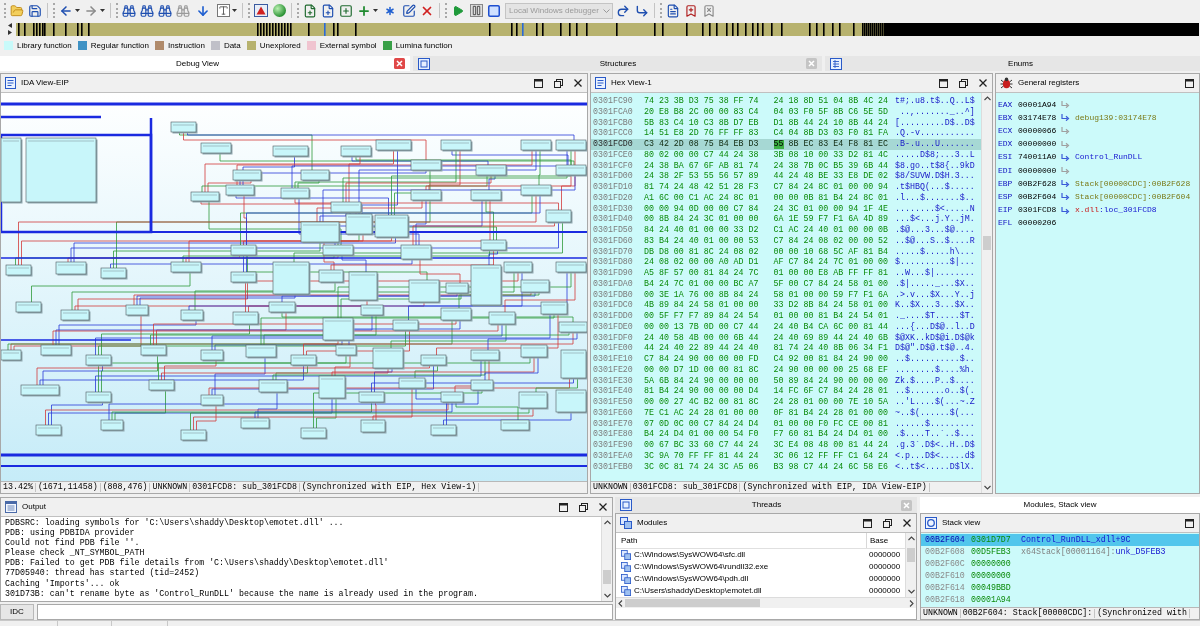  Describe the element at coordinates (701, 567) in the screenshot. I see `module-path: C:\Windows\SysWOW64\rundll32.exe` at that location.